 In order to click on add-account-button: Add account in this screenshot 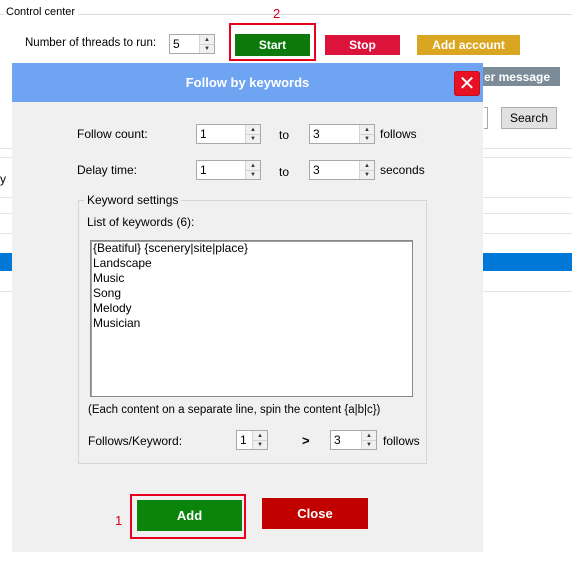, I will do `click(468, 45)`.